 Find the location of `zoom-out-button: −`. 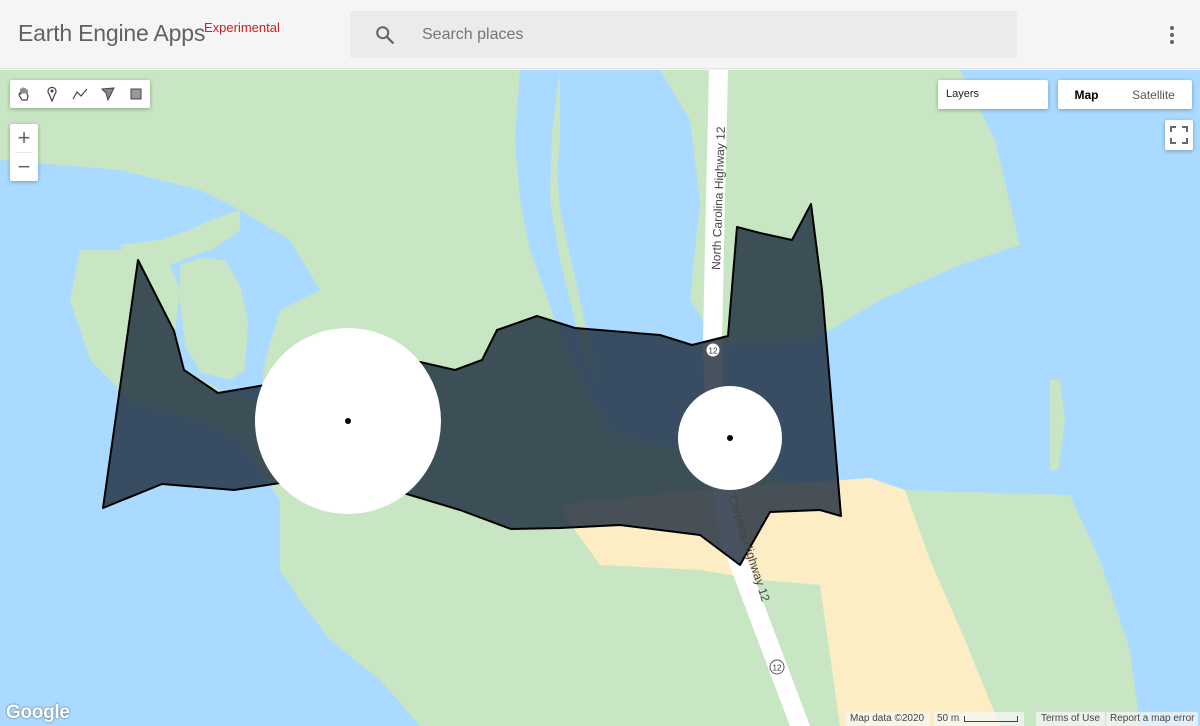

zoom-out-button: − is located at coordinates (24, 167).